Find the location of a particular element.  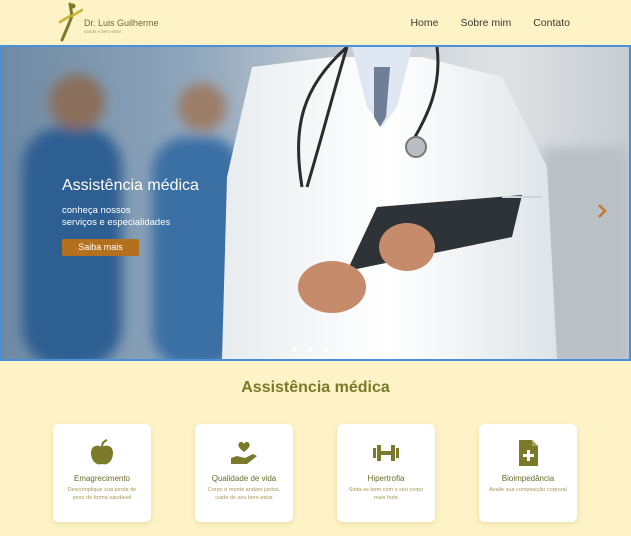

nav-sobre-mim: Sobre mim is located at coordinates (485, 23).